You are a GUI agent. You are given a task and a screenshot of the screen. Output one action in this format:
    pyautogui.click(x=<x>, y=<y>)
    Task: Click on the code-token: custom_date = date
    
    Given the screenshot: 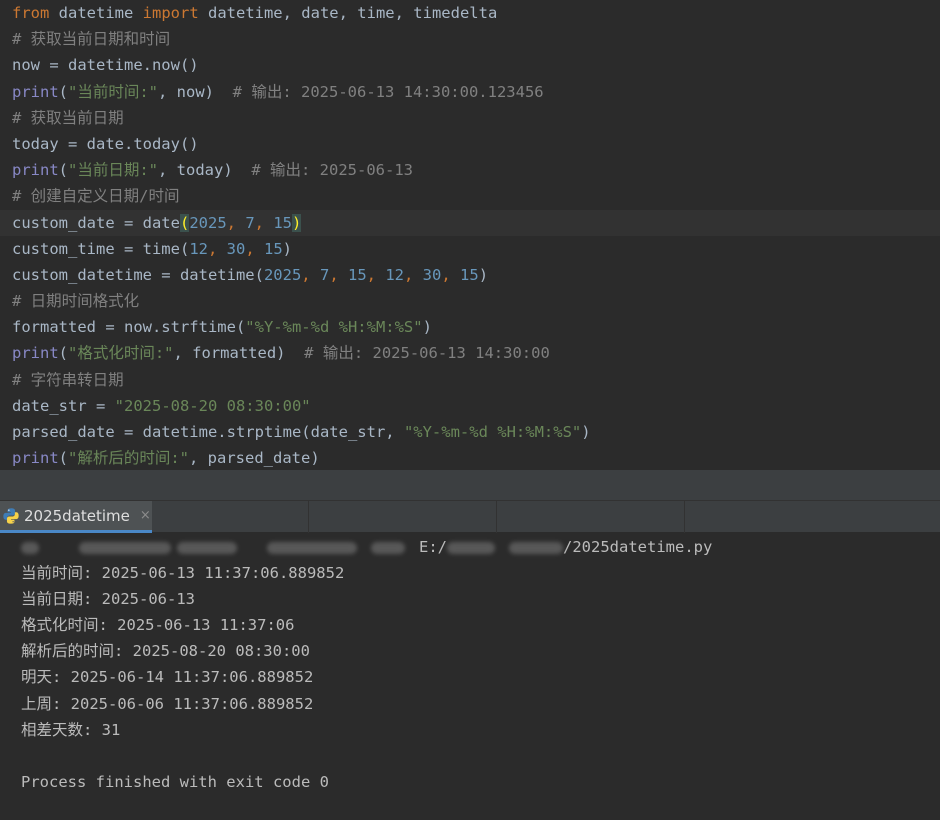 What is the action you would take?
    pyautogui.click(x=96, y=222)
    